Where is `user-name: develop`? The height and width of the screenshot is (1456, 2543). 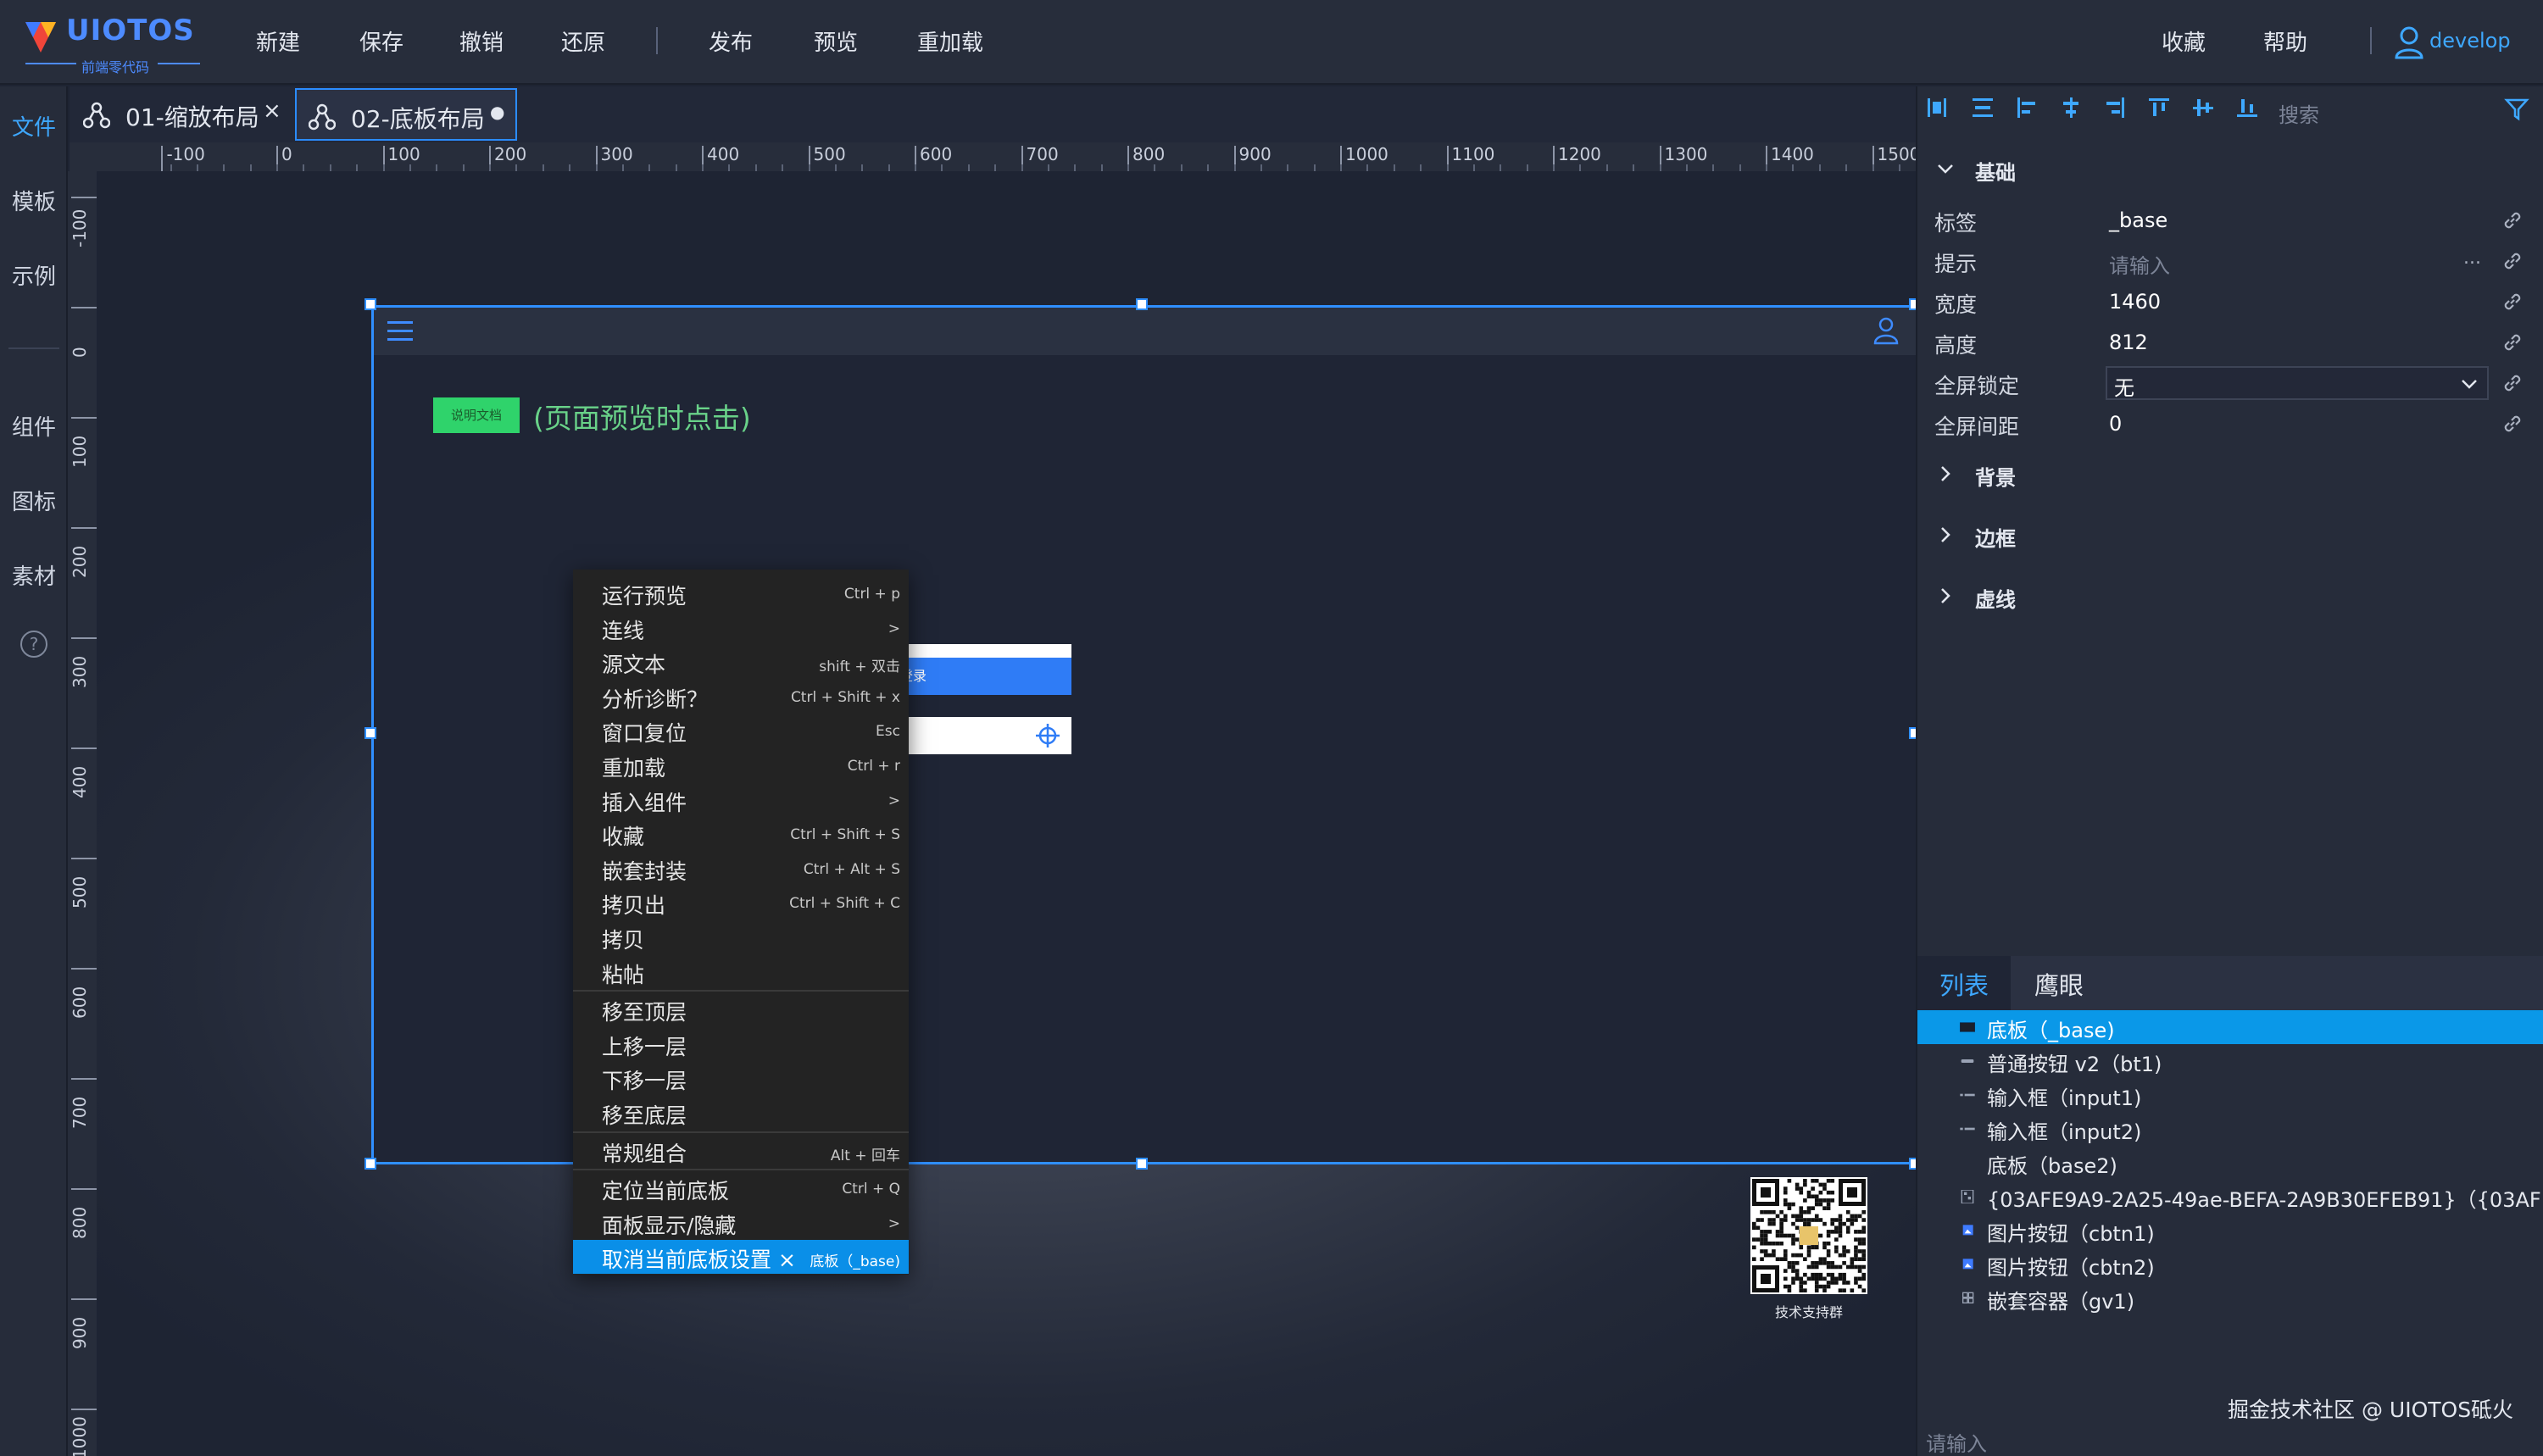
user-name: develop is located at coordinates (2470, 41).